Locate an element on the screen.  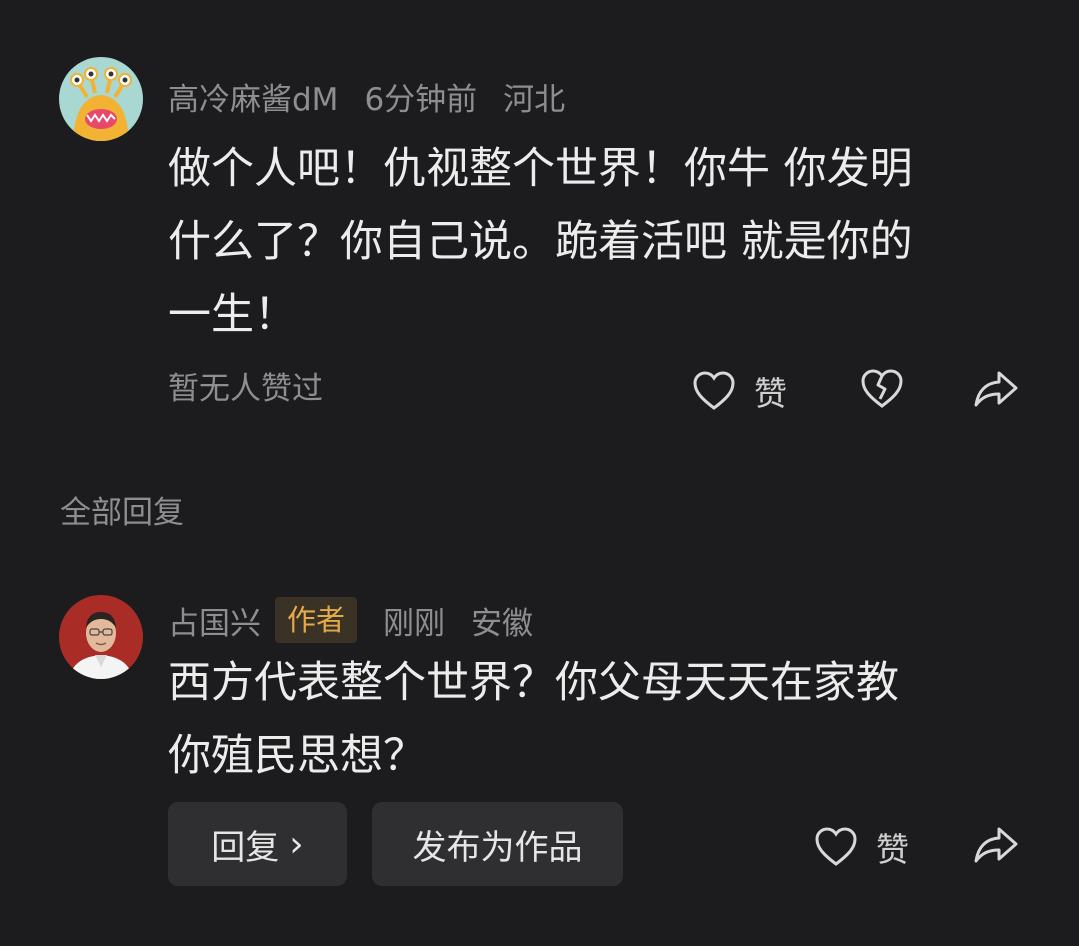
dislike-button is located at coordinates (882, 391).